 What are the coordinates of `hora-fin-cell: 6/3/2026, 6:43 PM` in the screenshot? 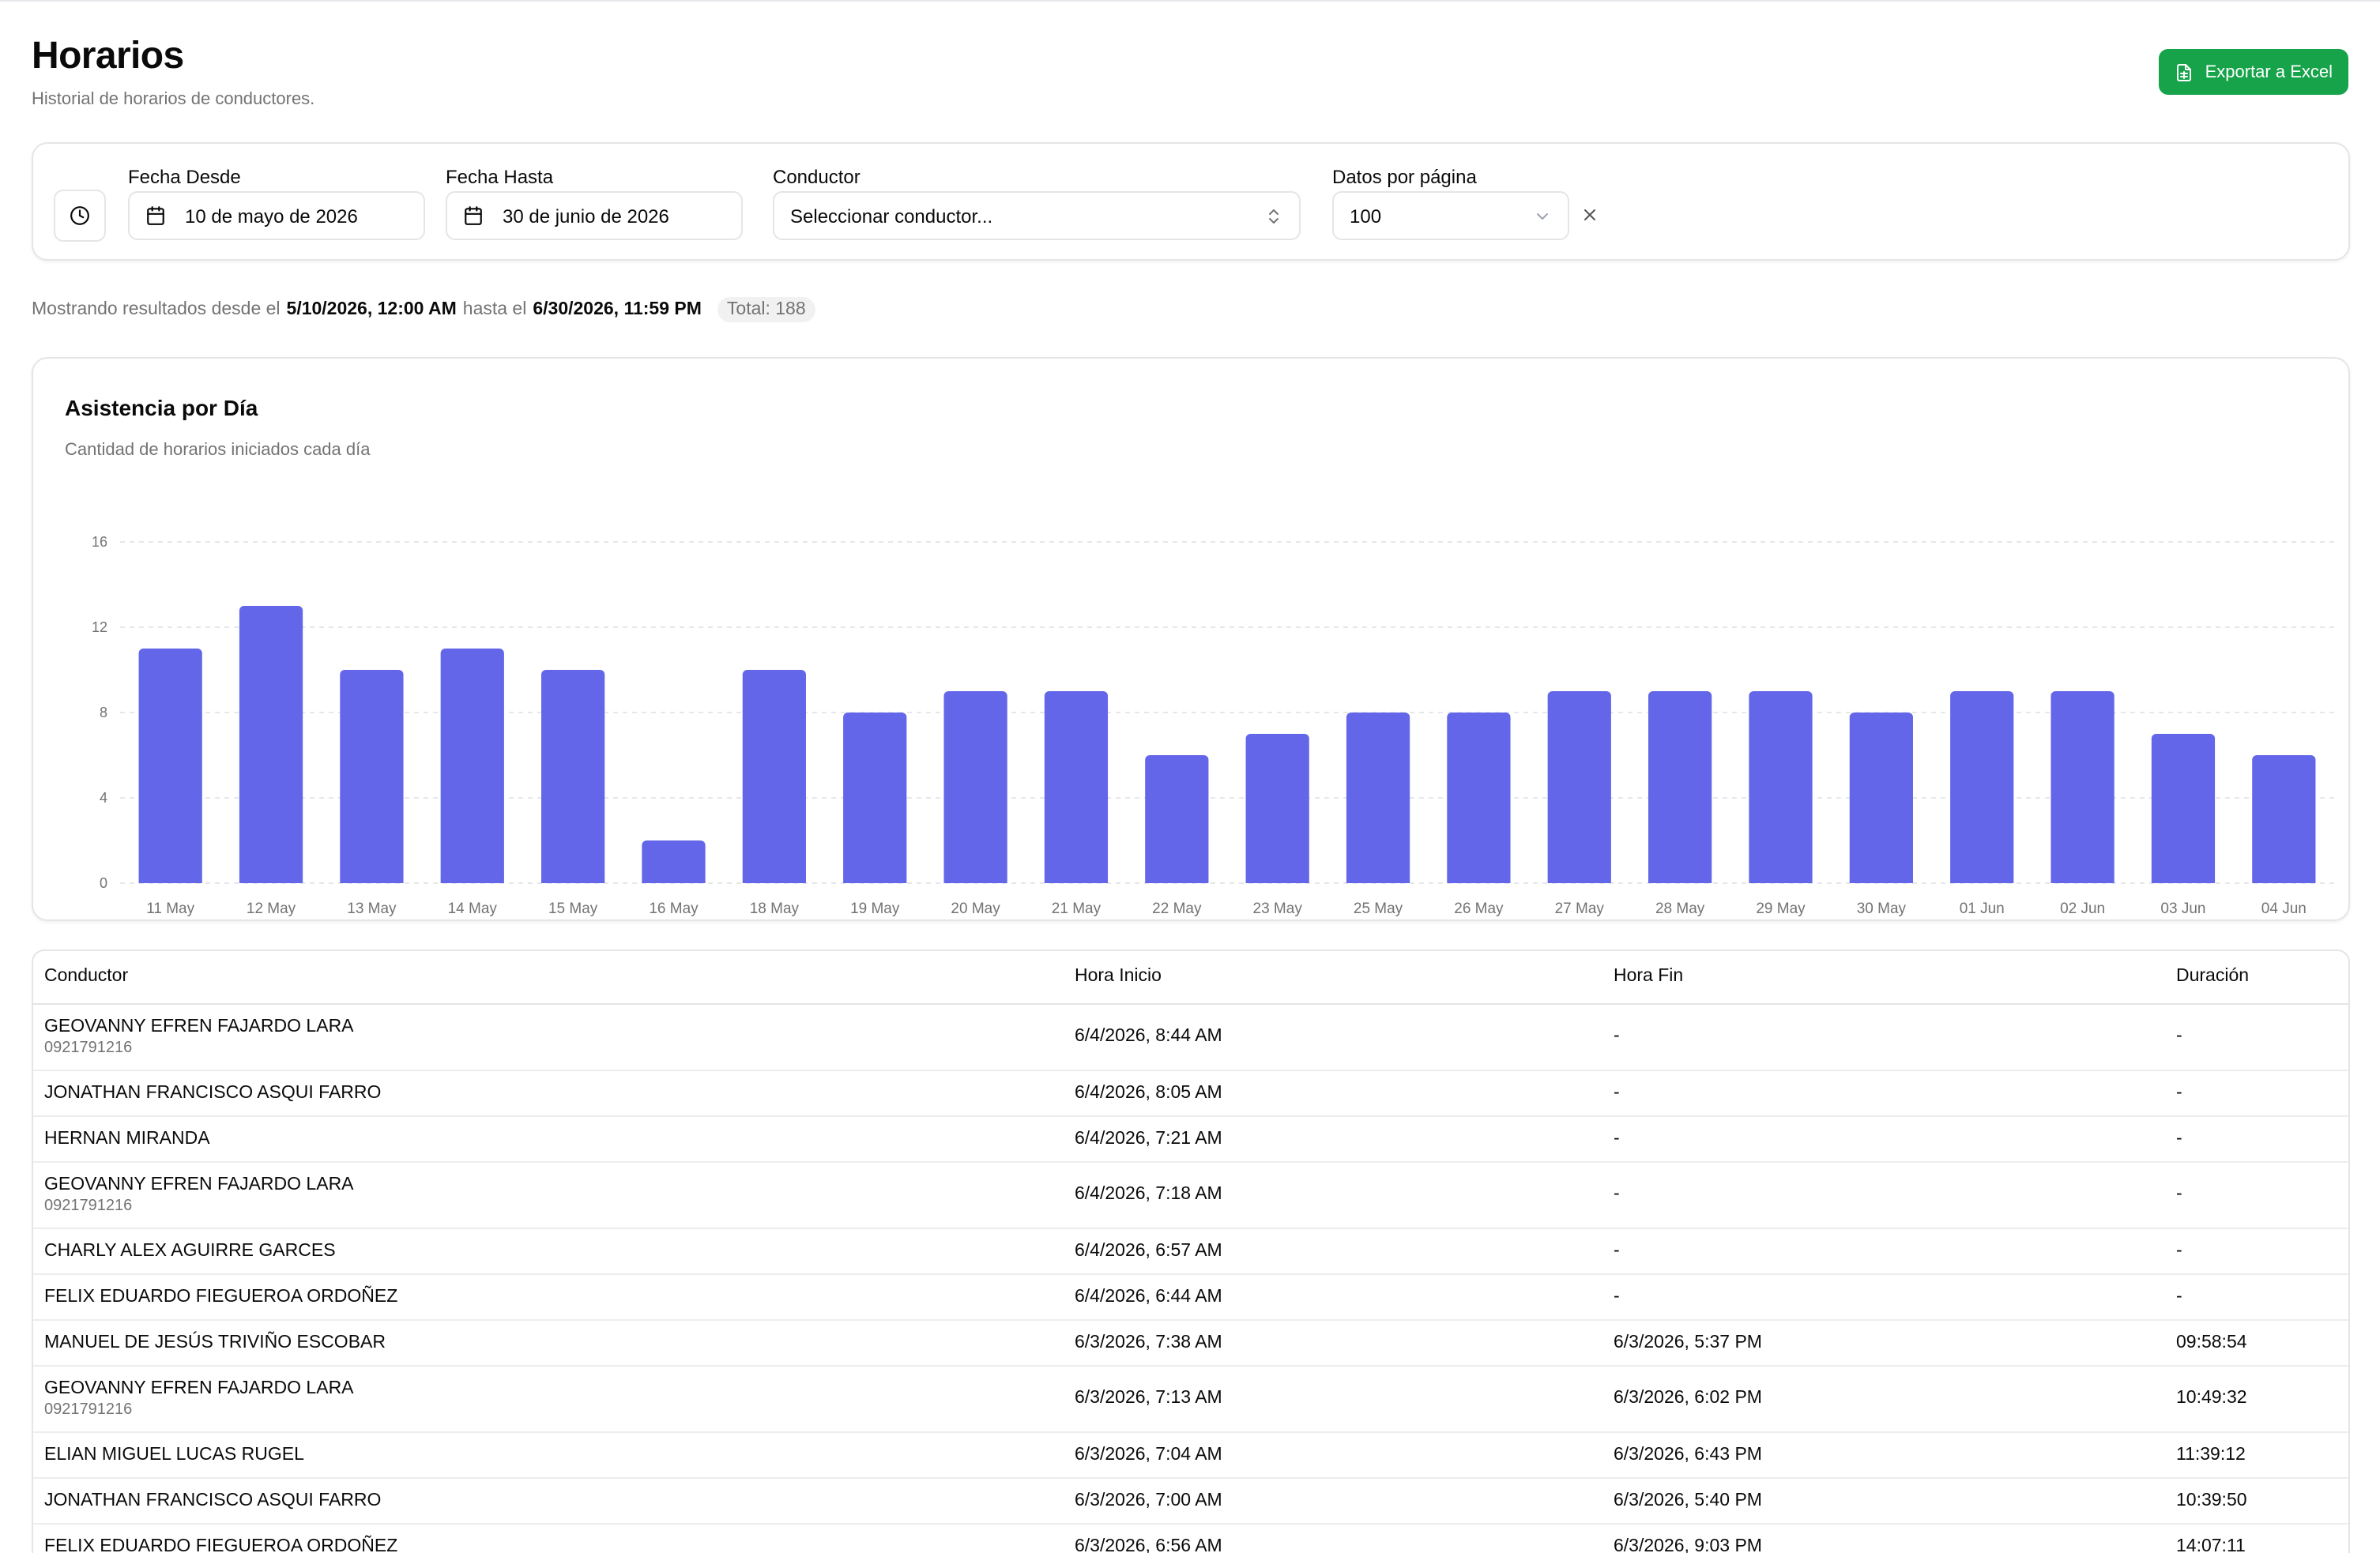 It's located at (1883, 1454).